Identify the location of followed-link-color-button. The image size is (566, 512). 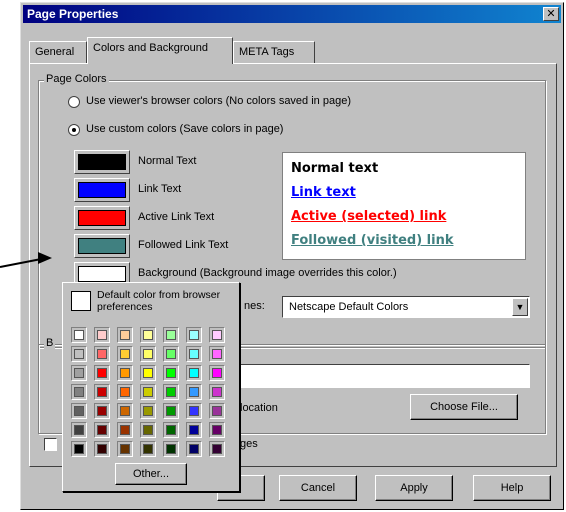
(102, 246).